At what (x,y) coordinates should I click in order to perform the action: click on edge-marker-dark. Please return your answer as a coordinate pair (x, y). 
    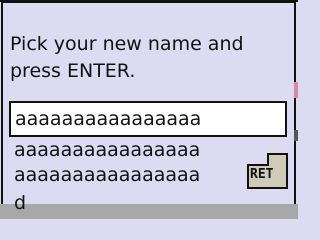
    Looking at the image, I should click on (296, 135).